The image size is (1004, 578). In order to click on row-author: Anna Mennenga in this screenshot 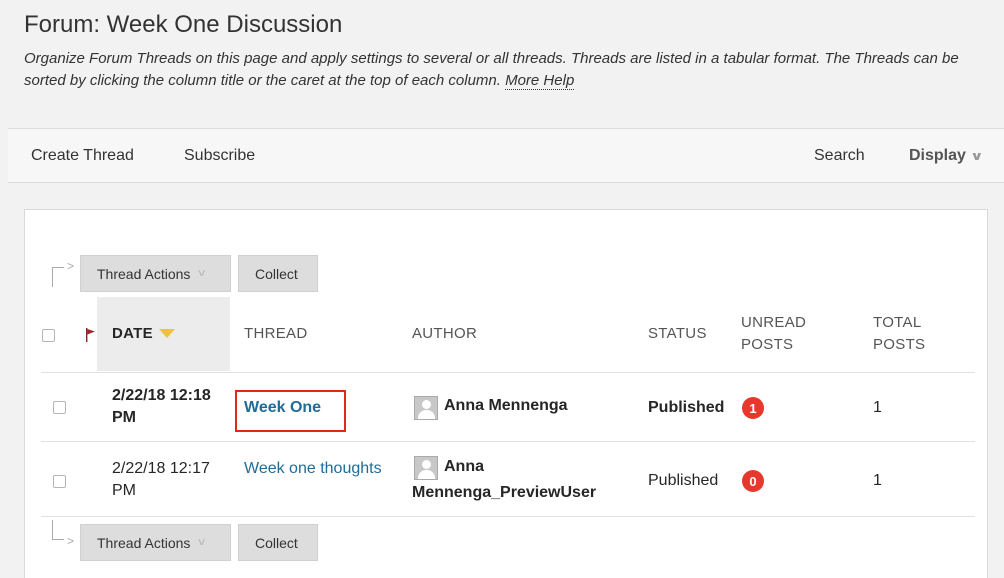, I will do `click(506, 406)`.